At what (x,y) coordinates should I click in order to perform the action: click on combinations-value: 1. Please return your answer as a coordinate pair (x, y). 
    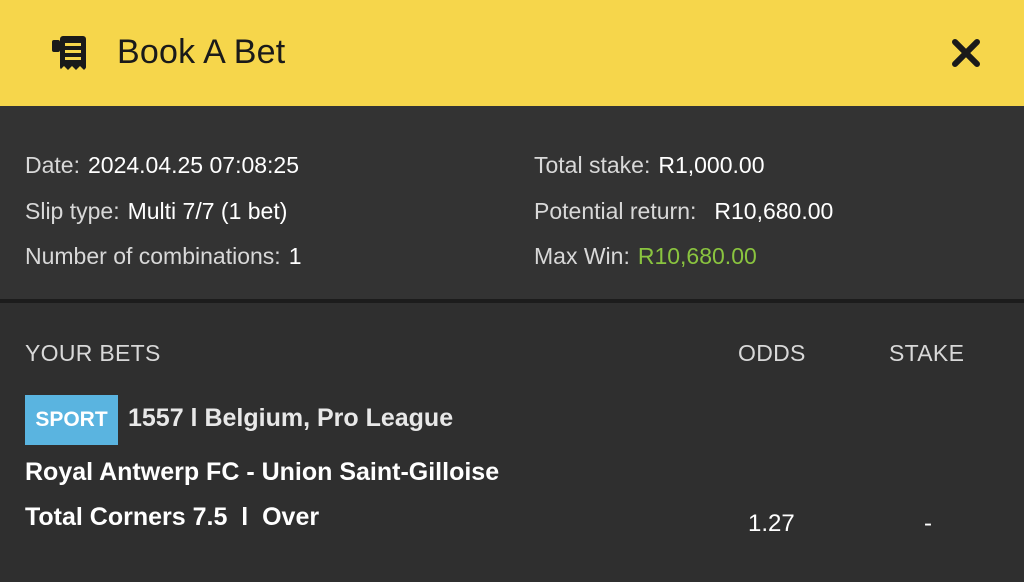
    Looking at the image, I should click on (295, 256).